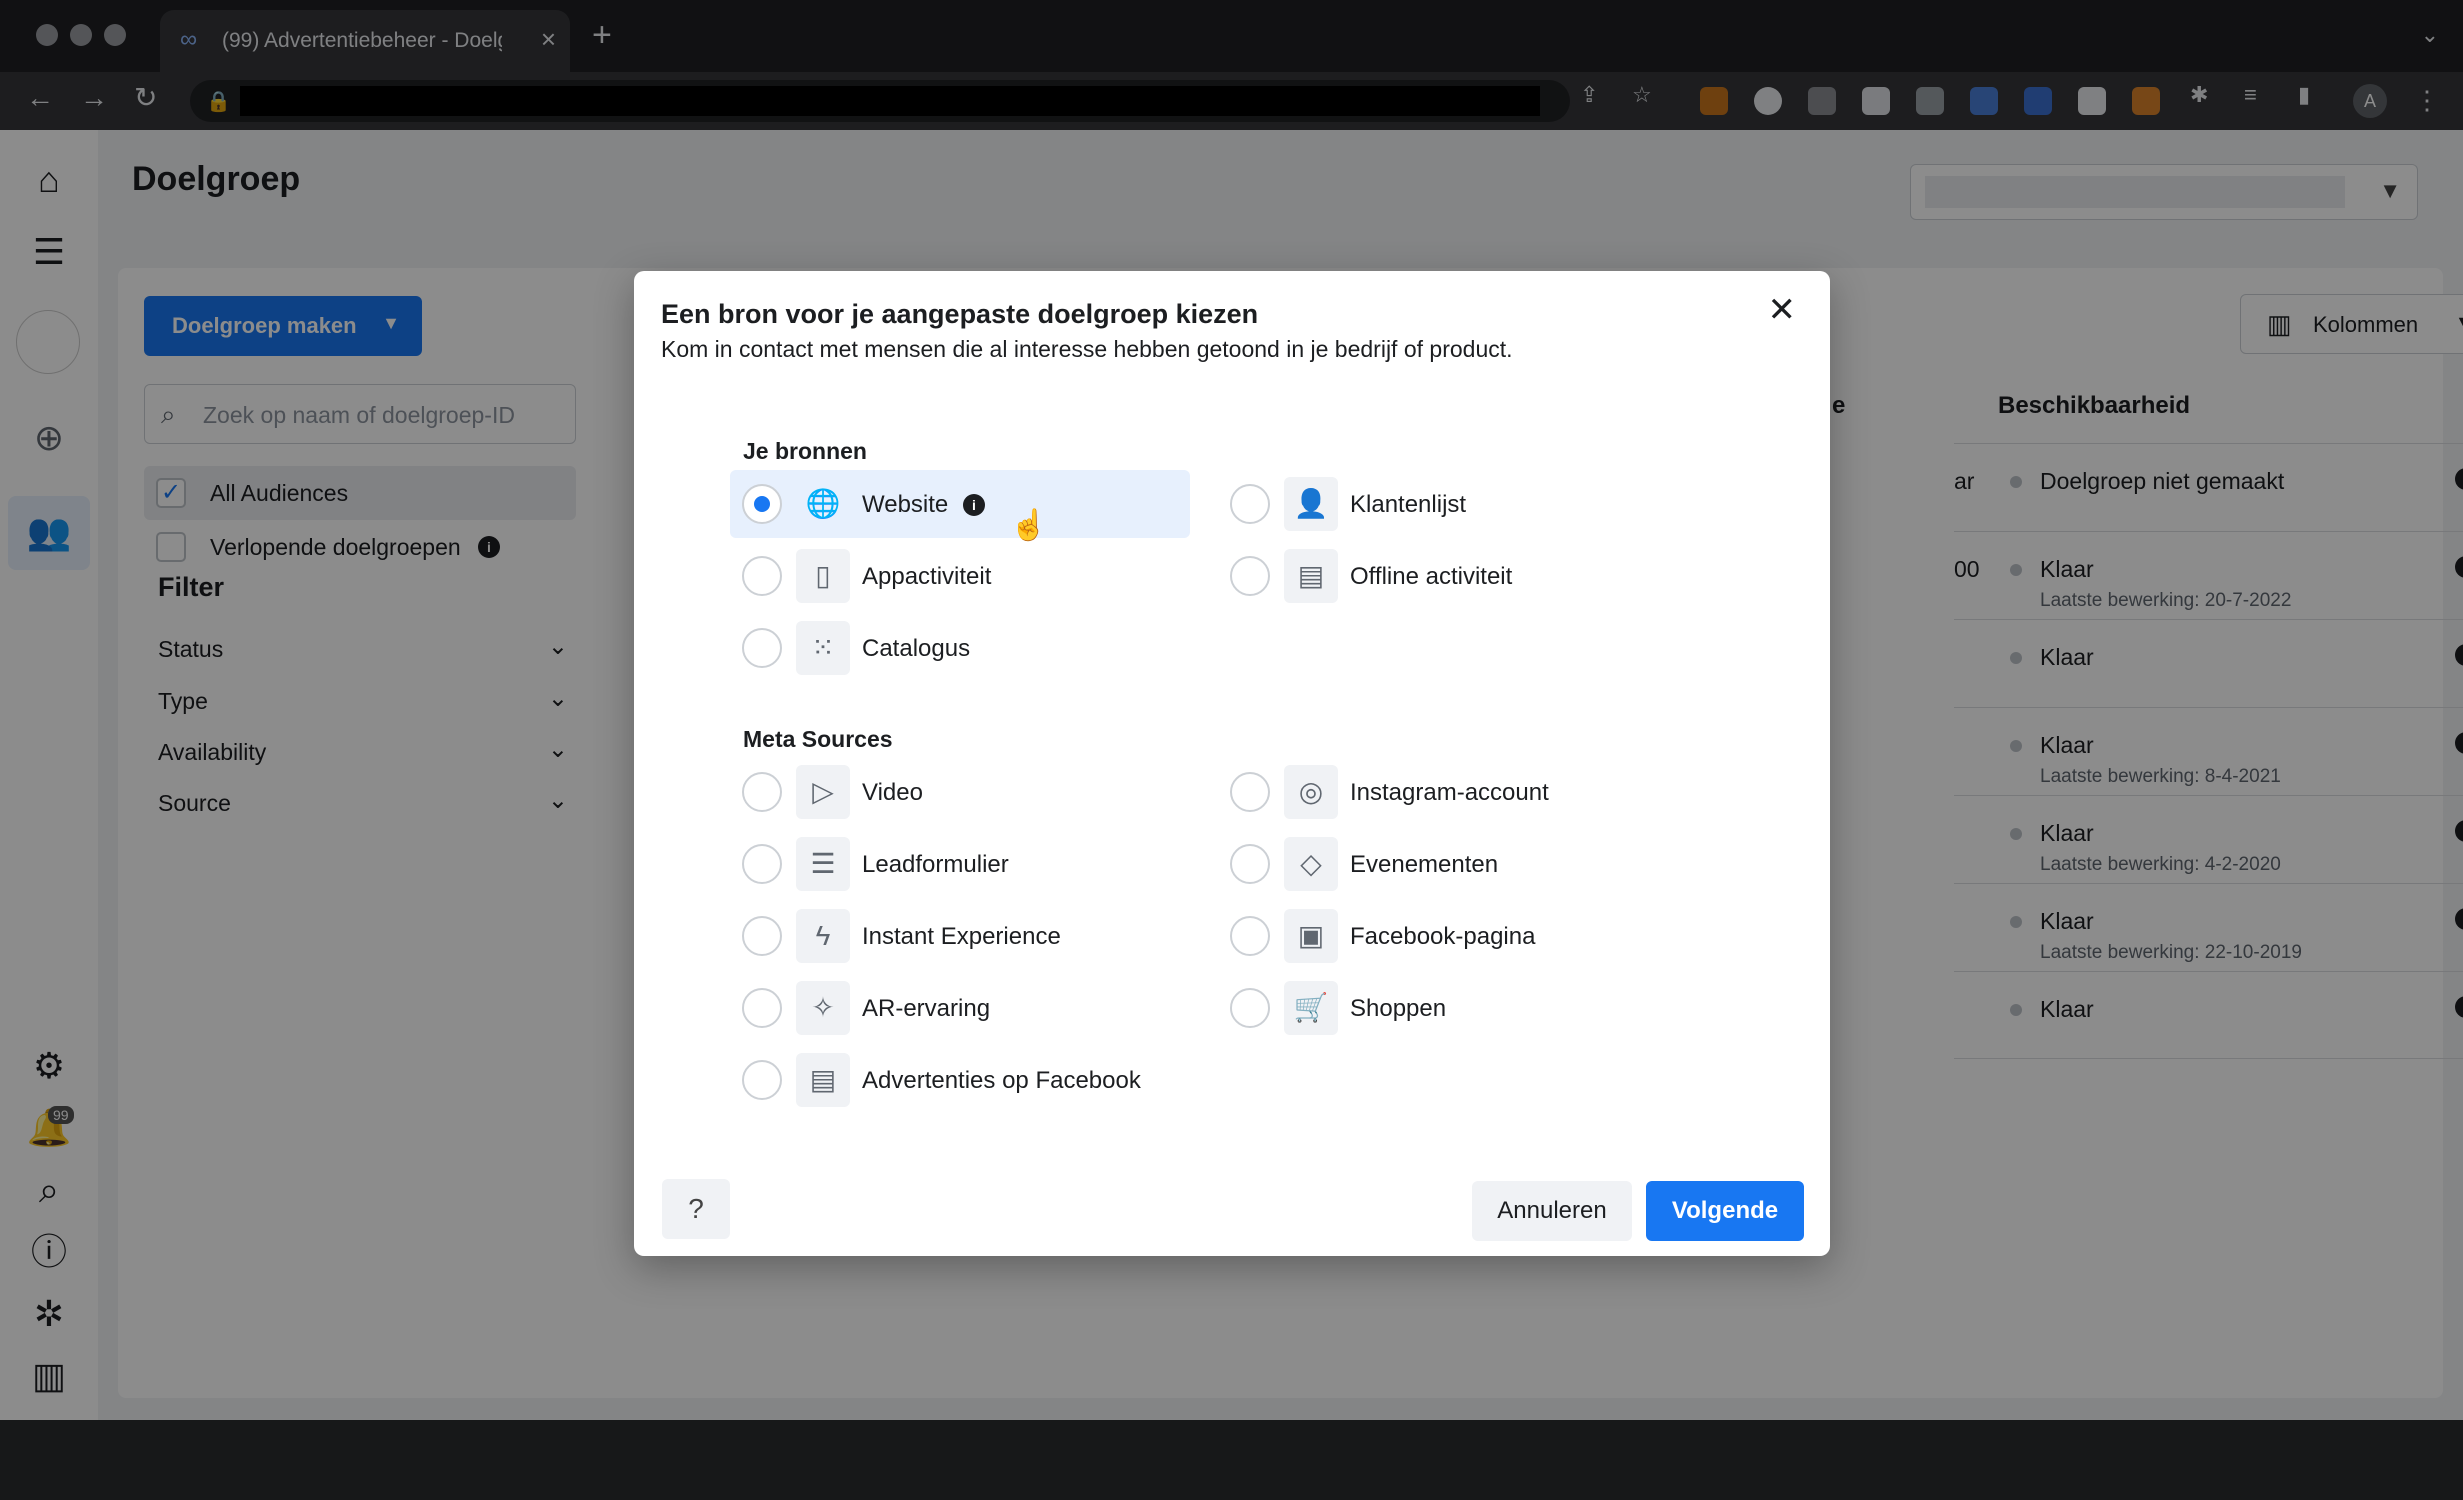 This screenshot has width=2463, height=1500. I want to click on play-icon: ▷, so click(823, 792).